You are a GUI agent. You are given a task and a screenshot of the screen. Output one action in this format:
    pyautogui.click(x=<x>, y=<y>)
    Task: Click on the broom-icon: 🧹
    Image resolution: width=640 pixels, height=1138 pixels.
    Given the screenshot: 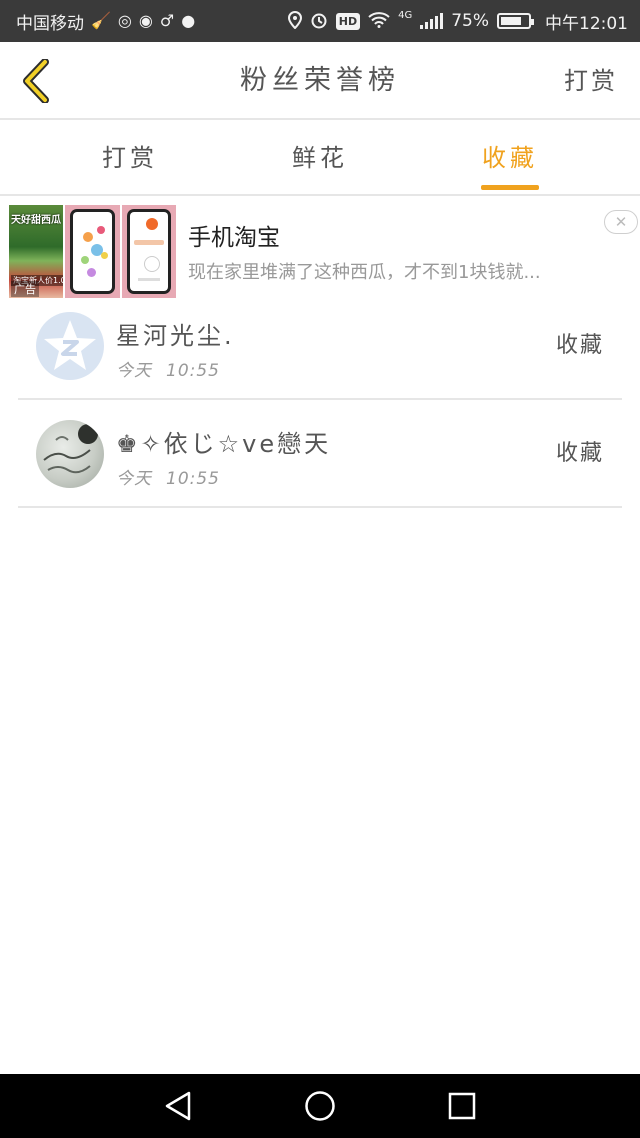 What is the action you would take?
    pyautogui.click(x=101, y=20)
    